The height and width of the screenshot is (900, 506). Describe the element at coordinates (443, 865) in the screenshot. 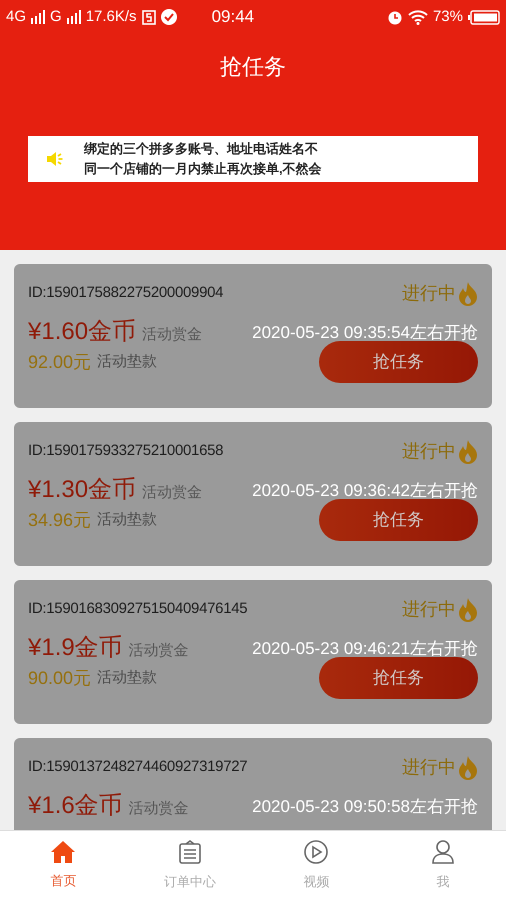

I see `tab-item: 我` at that location.